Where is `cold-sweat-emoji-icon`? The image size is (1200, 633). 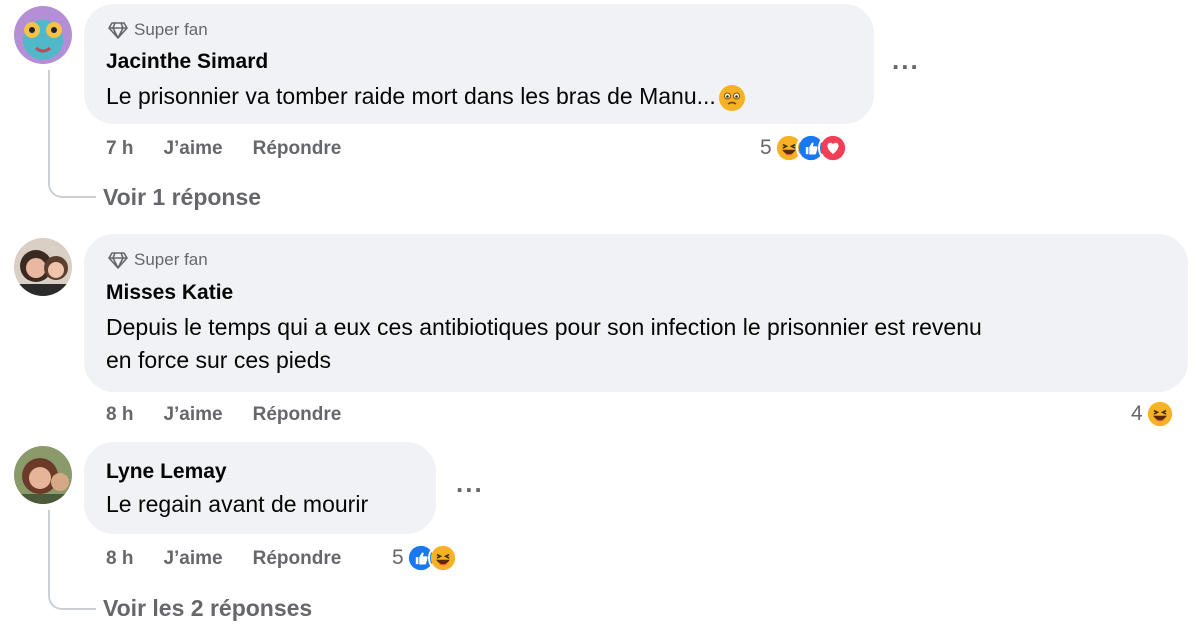 cold-sweat-emoji-icon is located at coordinates (732, 98).